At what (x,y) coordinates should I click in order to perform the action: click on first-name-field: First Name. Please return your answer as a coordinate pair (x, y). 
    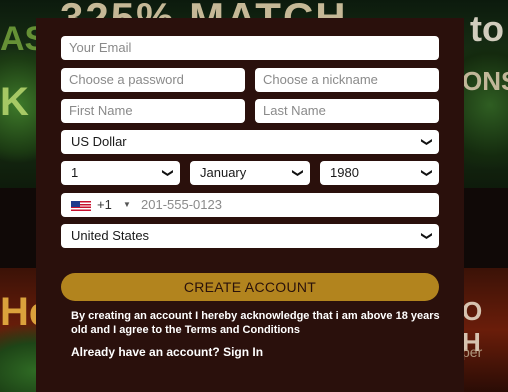
    Looking at the image, I should click on (153, 111).